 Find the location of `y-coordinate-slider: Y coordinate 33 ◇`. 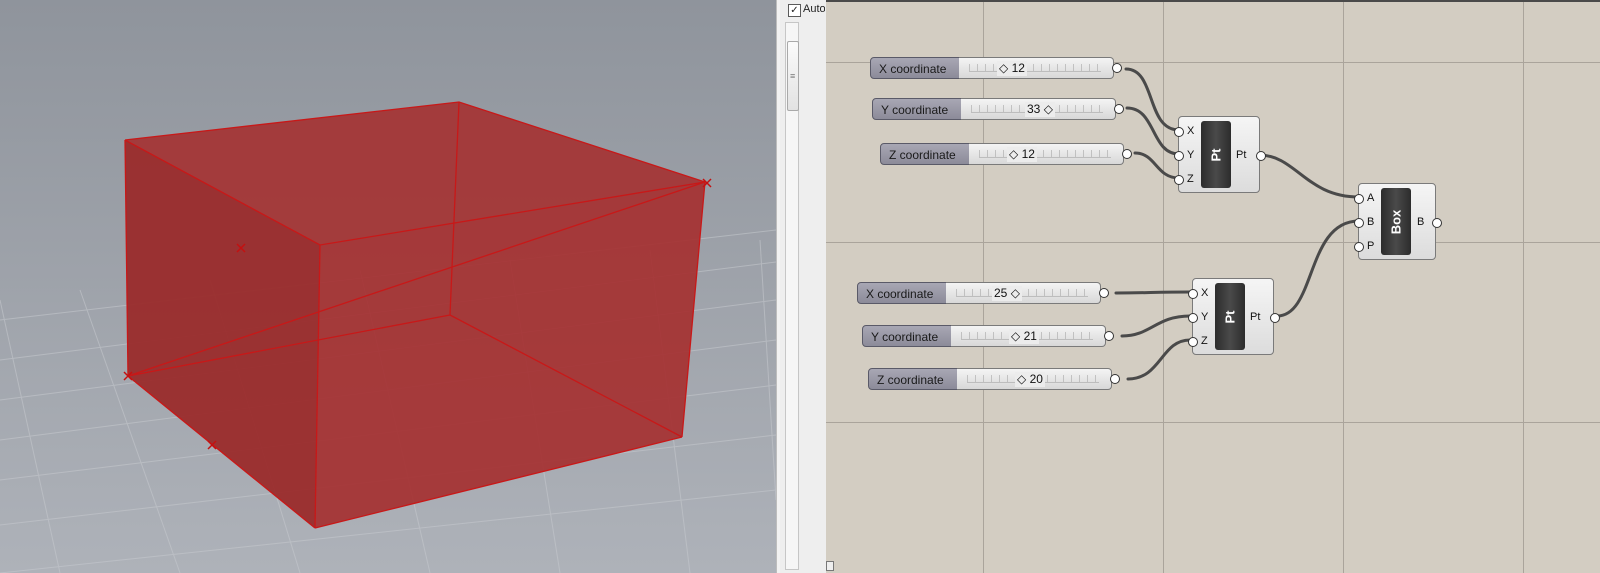

y-coordinate-slider: Y coordinate 33 ◇ is located at coordinates (999, 109).